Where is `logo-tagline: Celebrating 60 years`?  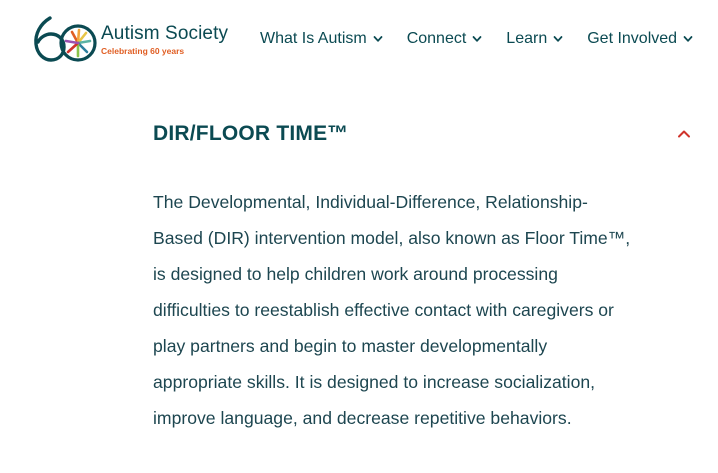
logo-tagline: Celebrating 60 years is located at coordinates (143, 51).